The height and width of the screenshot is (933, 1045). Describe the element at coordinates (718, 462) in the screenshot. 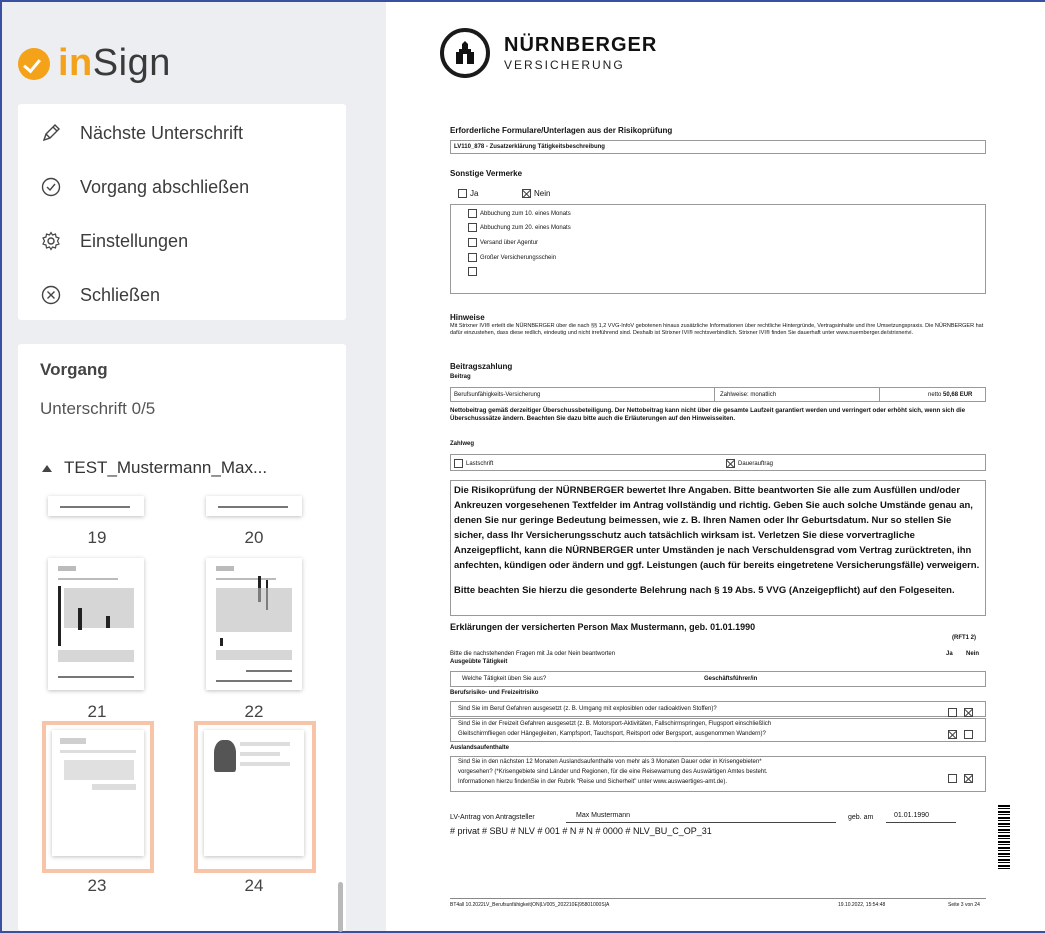

I see `payment-method-row` at that location.